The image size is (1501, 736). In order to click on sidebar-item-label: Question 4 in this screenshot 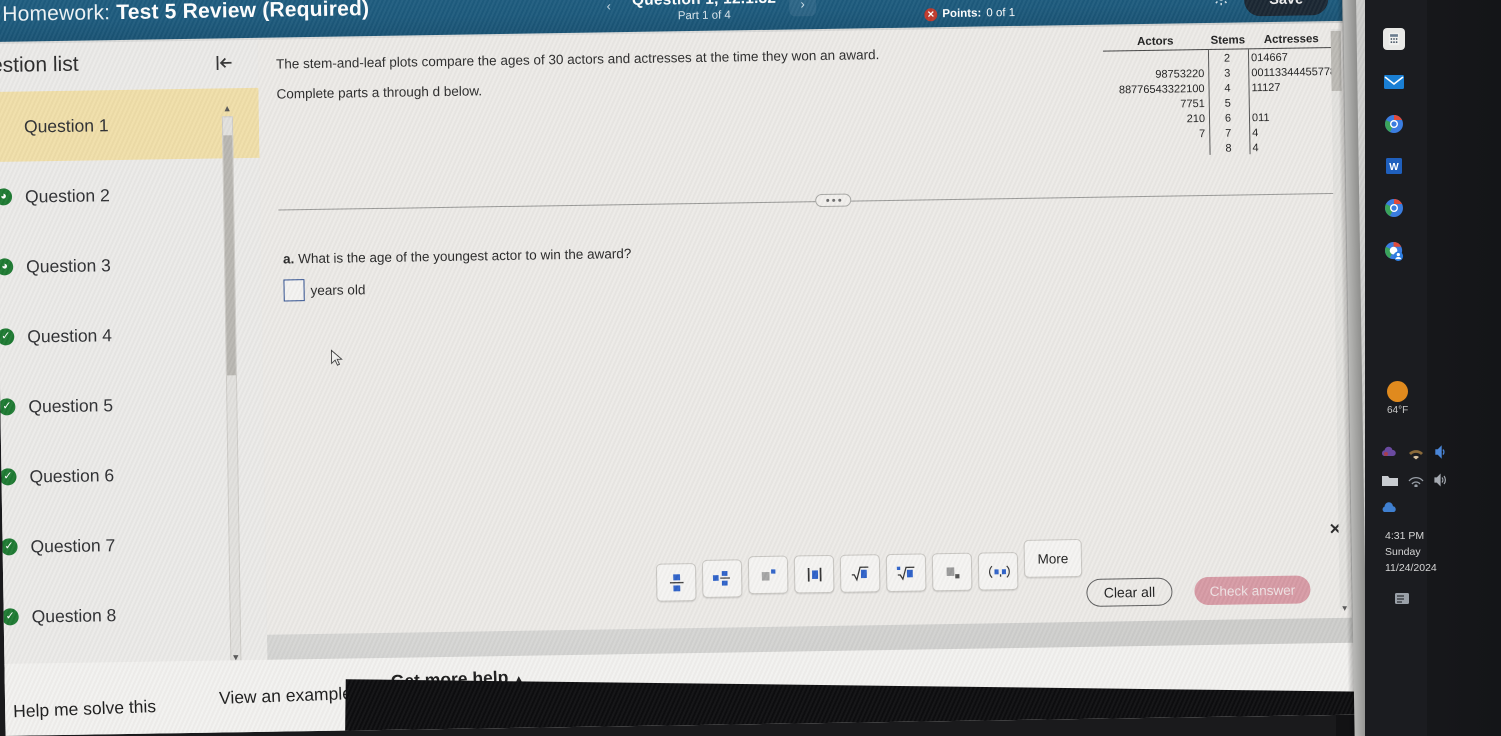, I will do `click(70, 335)`.